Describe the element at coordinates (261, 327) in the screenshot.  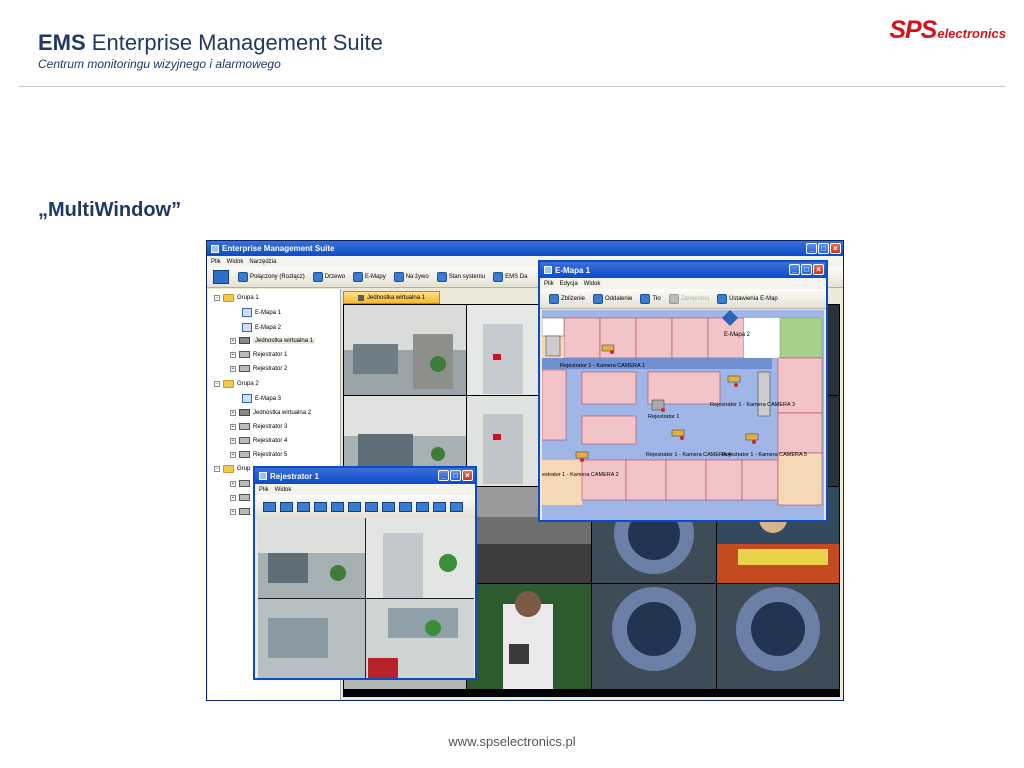
I see `tree-item-emapa-2: E-Mapa 2` at that location.